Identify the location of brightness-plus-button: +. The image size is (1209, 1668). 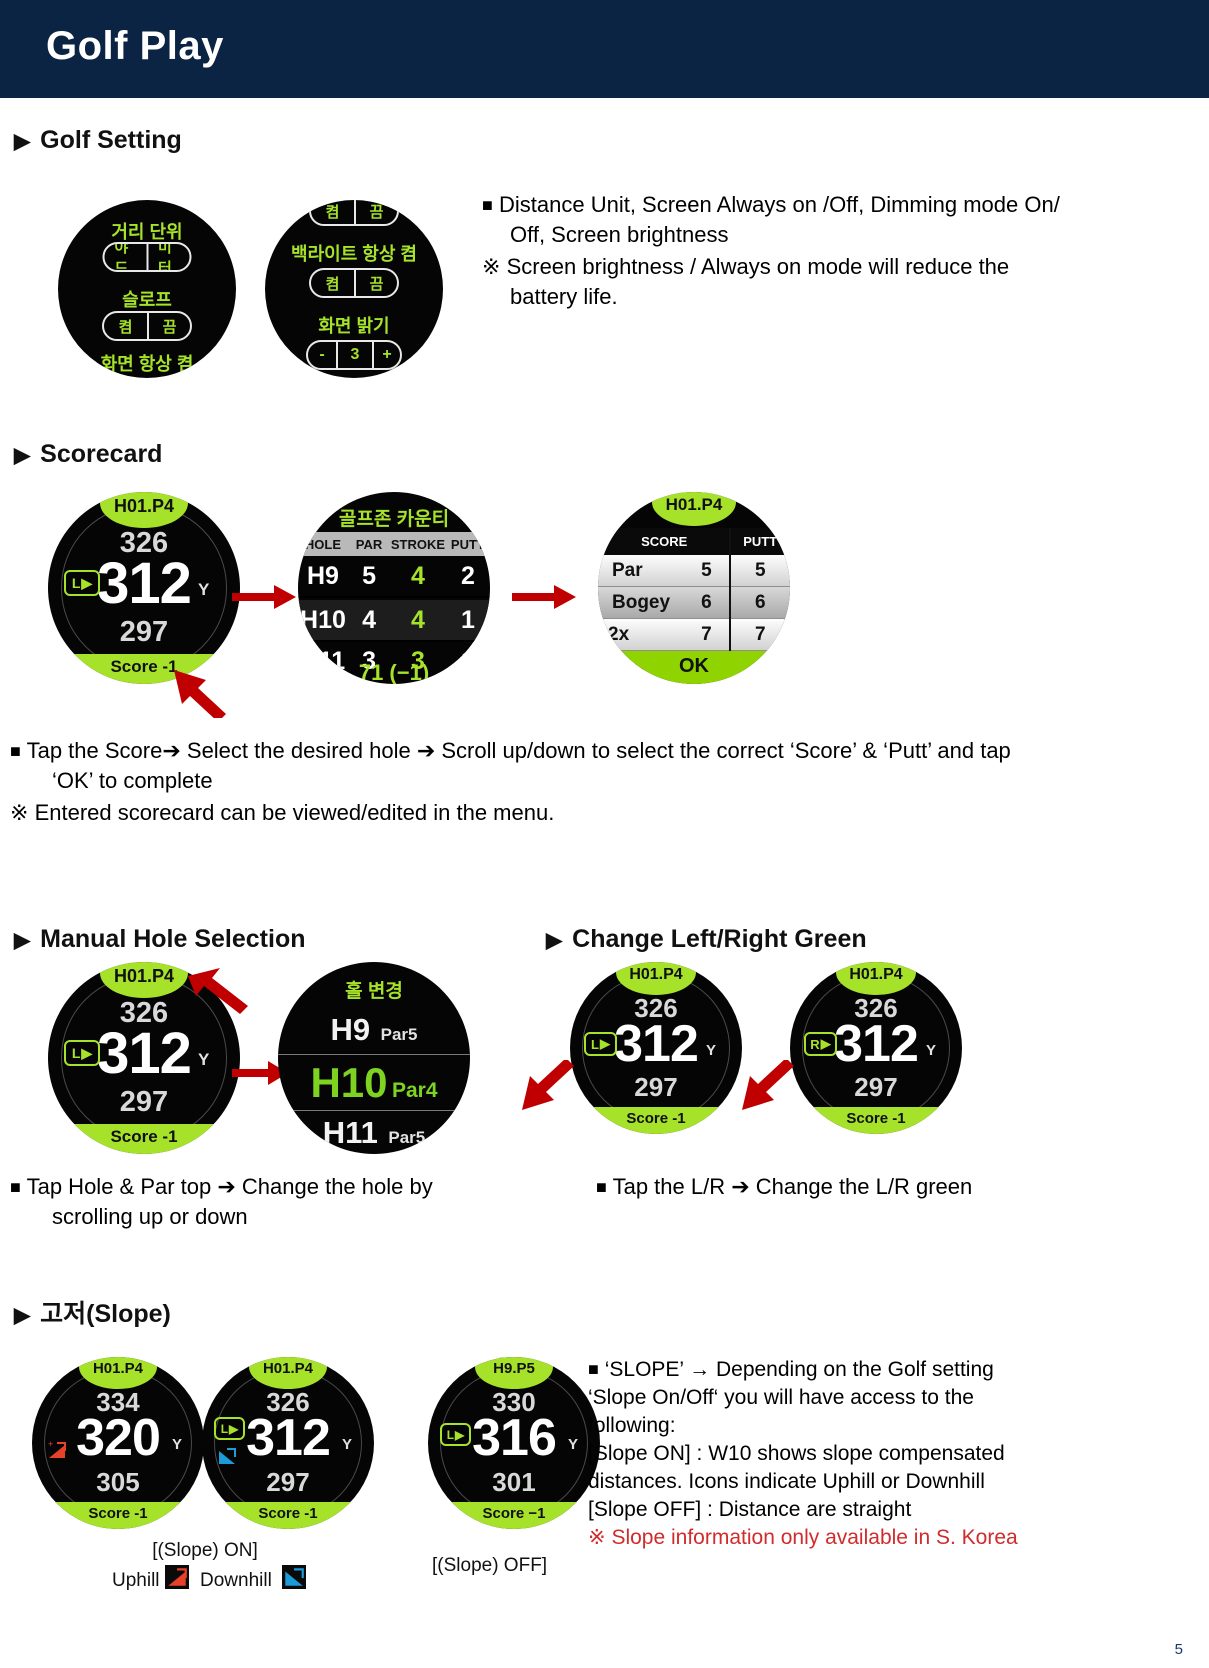
(386, 355).